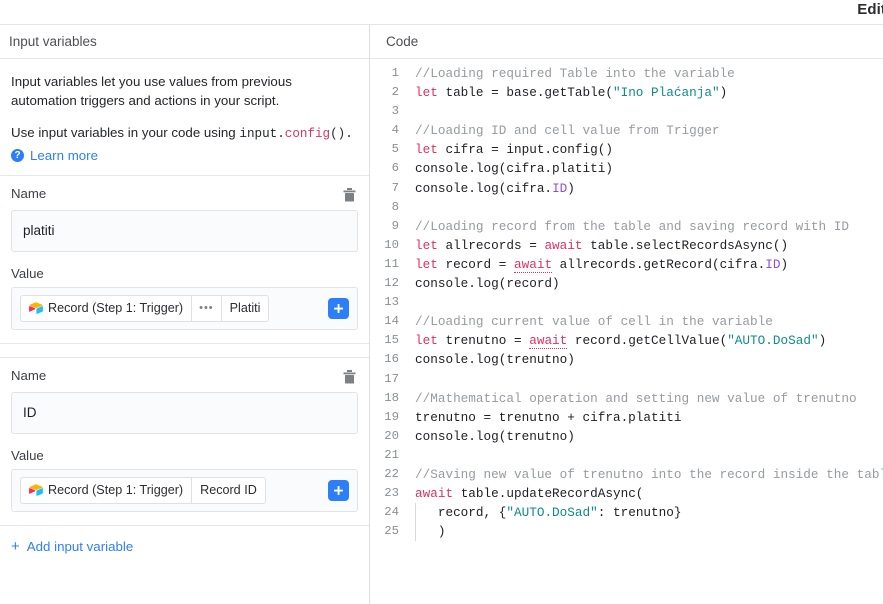 This screenshot has width=883, height=604. Describe the element at coordinates (184, 155) in the screenshot. I see `learn-more-row: ? Learn more` at that location.